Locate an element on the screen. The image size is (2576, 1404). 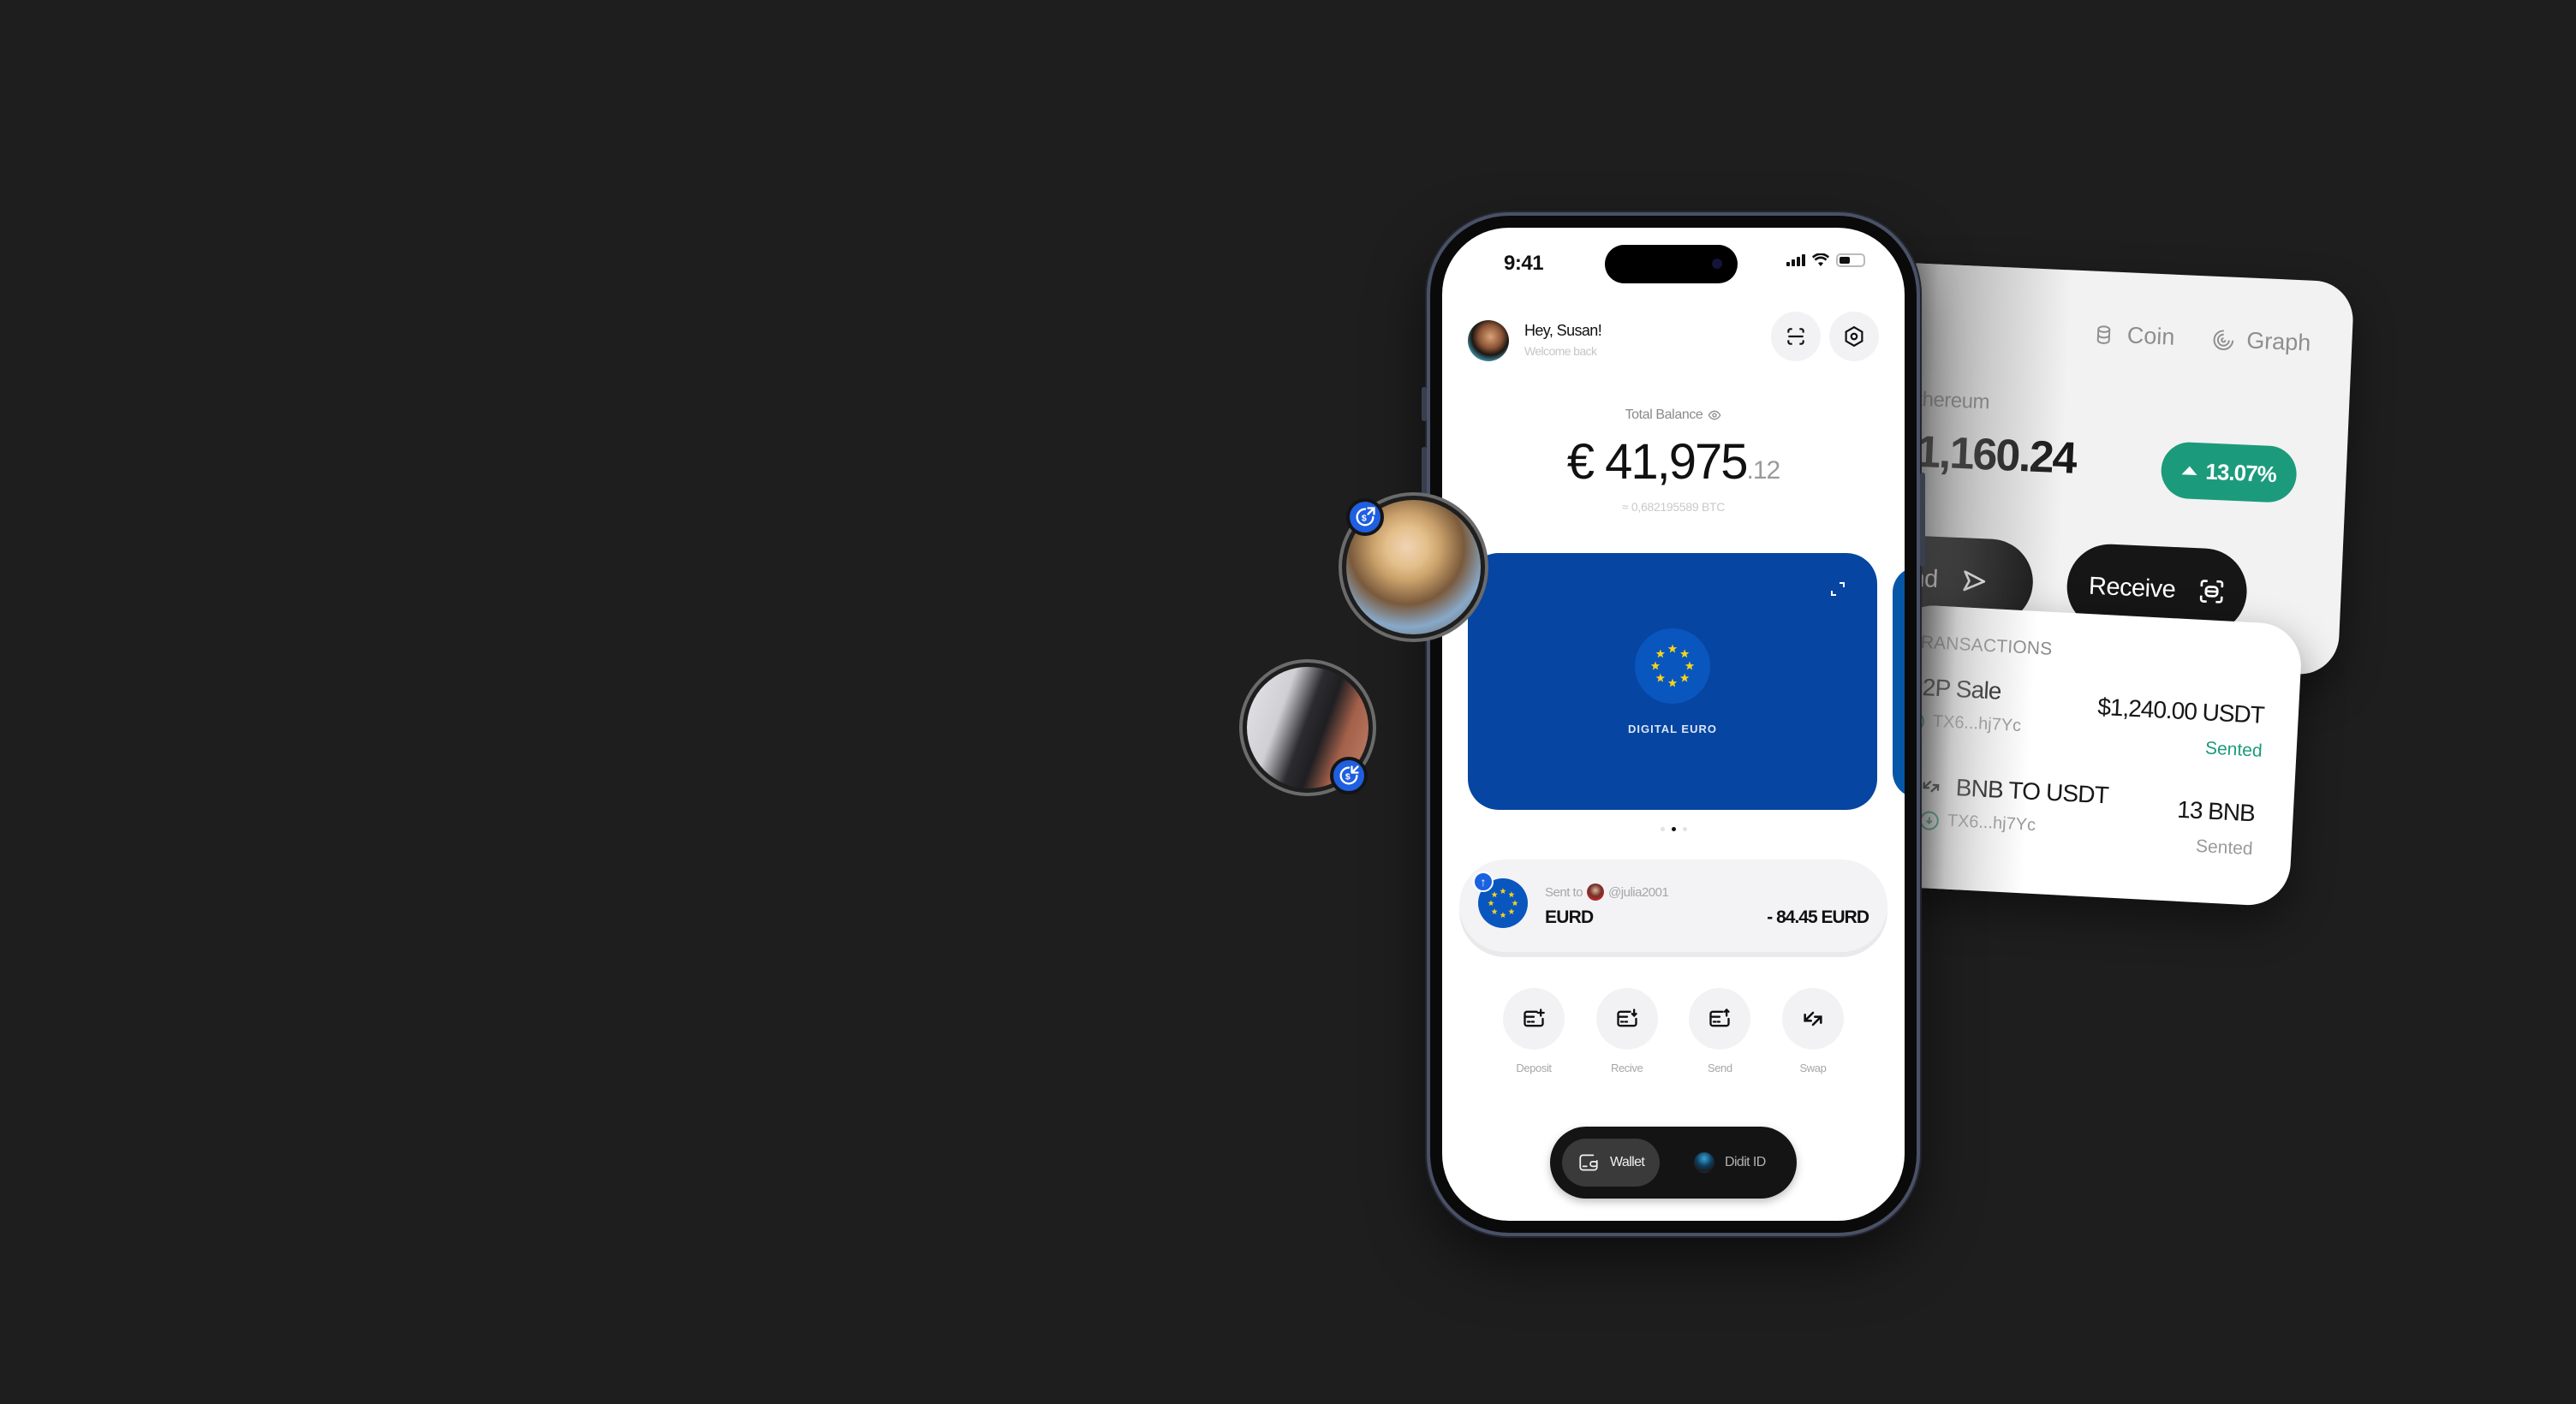
transaction-amount: 13 BNB is located at coordinates (2216, 811).